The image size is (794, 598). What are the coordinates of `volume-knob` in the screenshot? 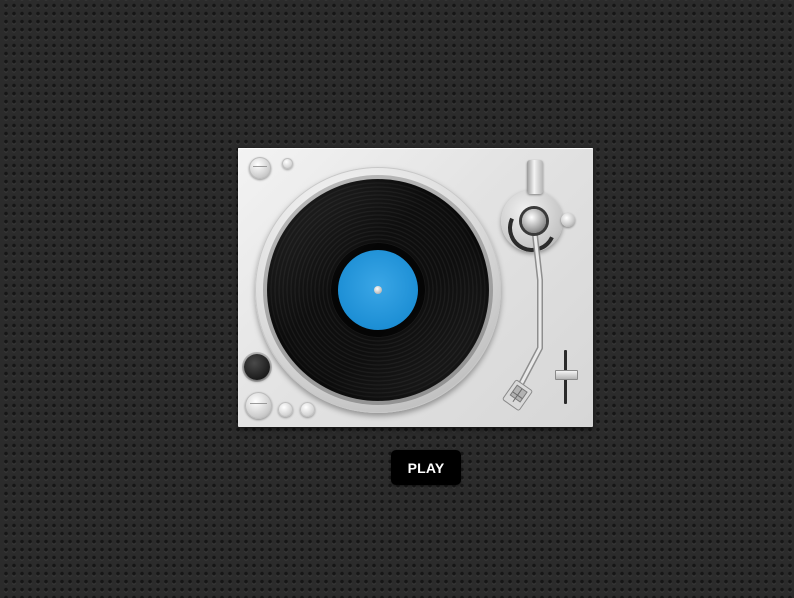 It's located at (257, 367).